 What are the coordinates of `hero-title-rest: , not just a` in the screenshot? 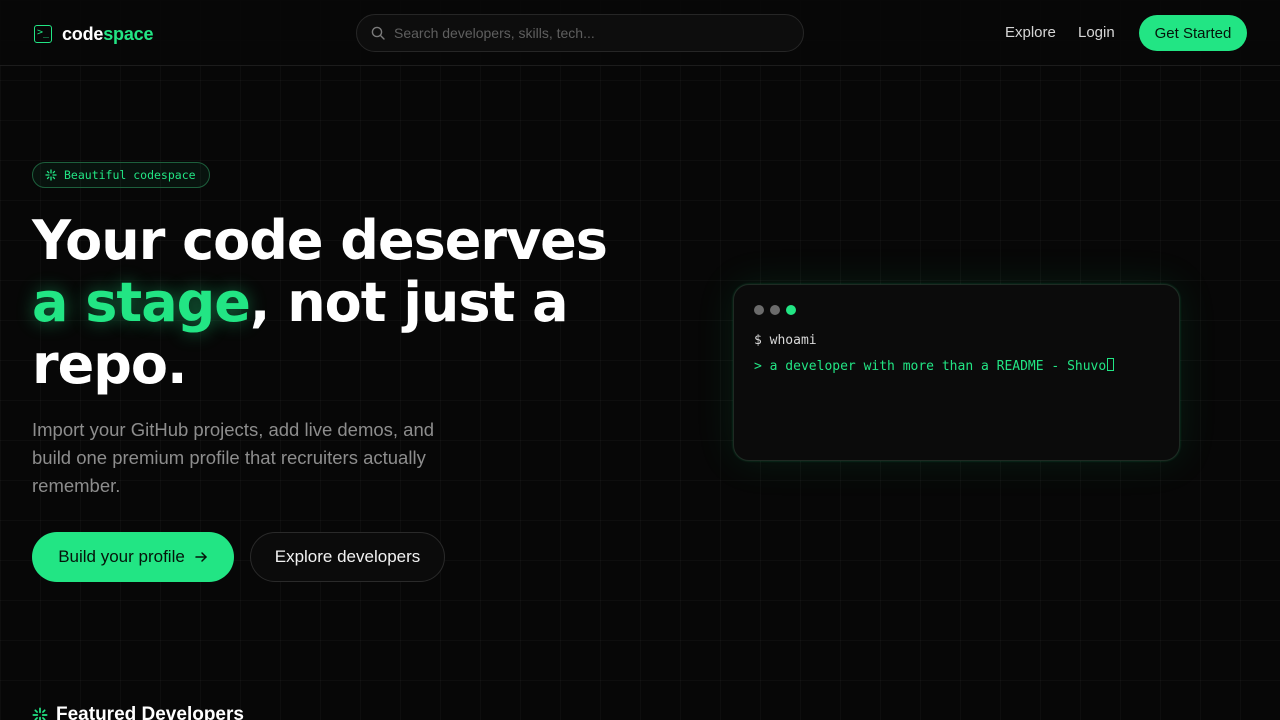 It's located at (409, 302).